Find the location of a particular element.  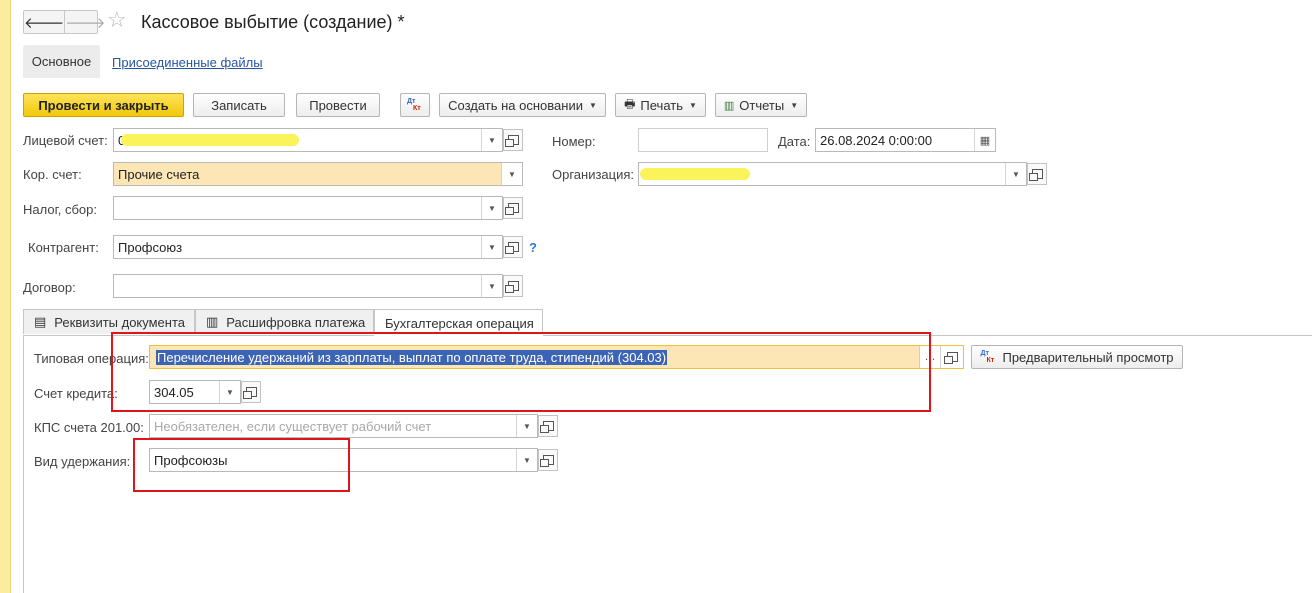

deduction-type-label: Вид удержания: is located at coordinates (82, 461).